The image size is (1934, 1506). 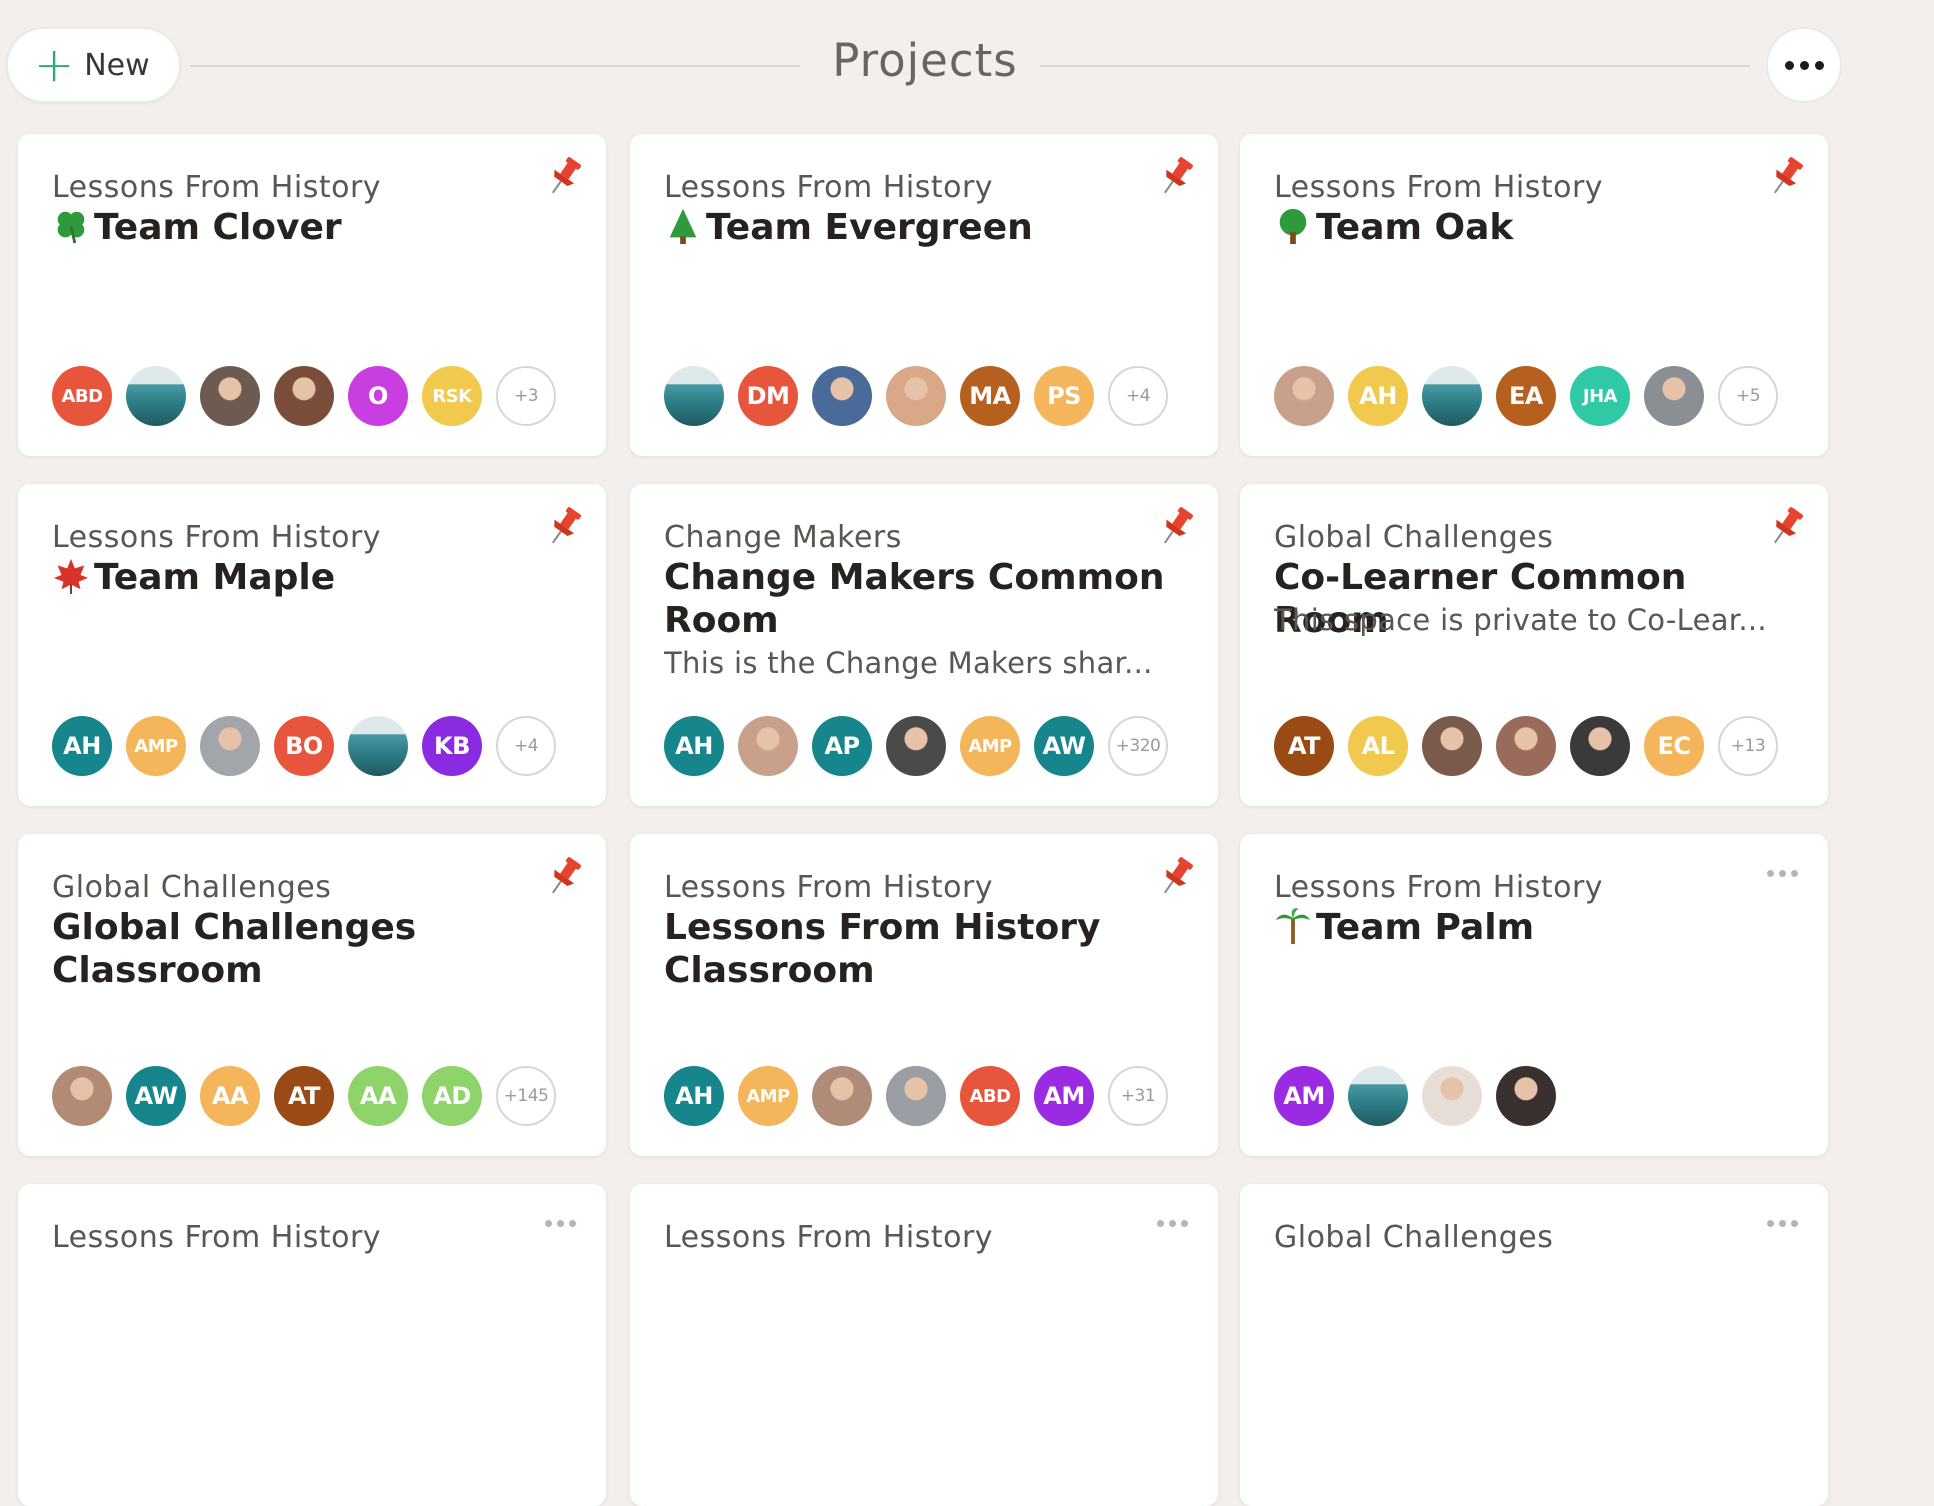 What do you see at coordinates (990, 396) in the screenshot?
I see `avatar-initials: MA` at bounding box center [990, 396].